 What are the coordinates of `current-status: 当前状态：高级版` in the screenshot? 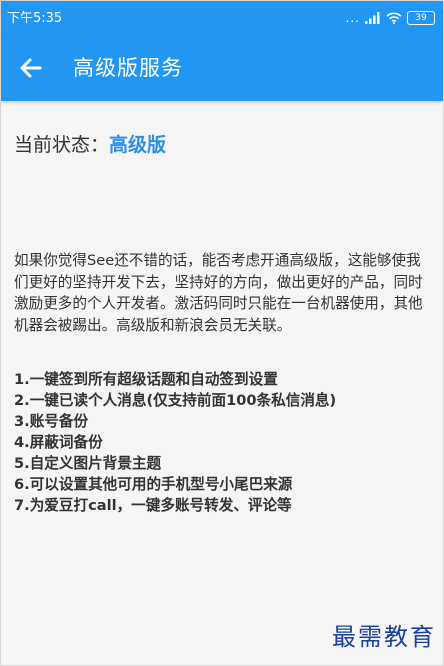 It's located at (90, 145).